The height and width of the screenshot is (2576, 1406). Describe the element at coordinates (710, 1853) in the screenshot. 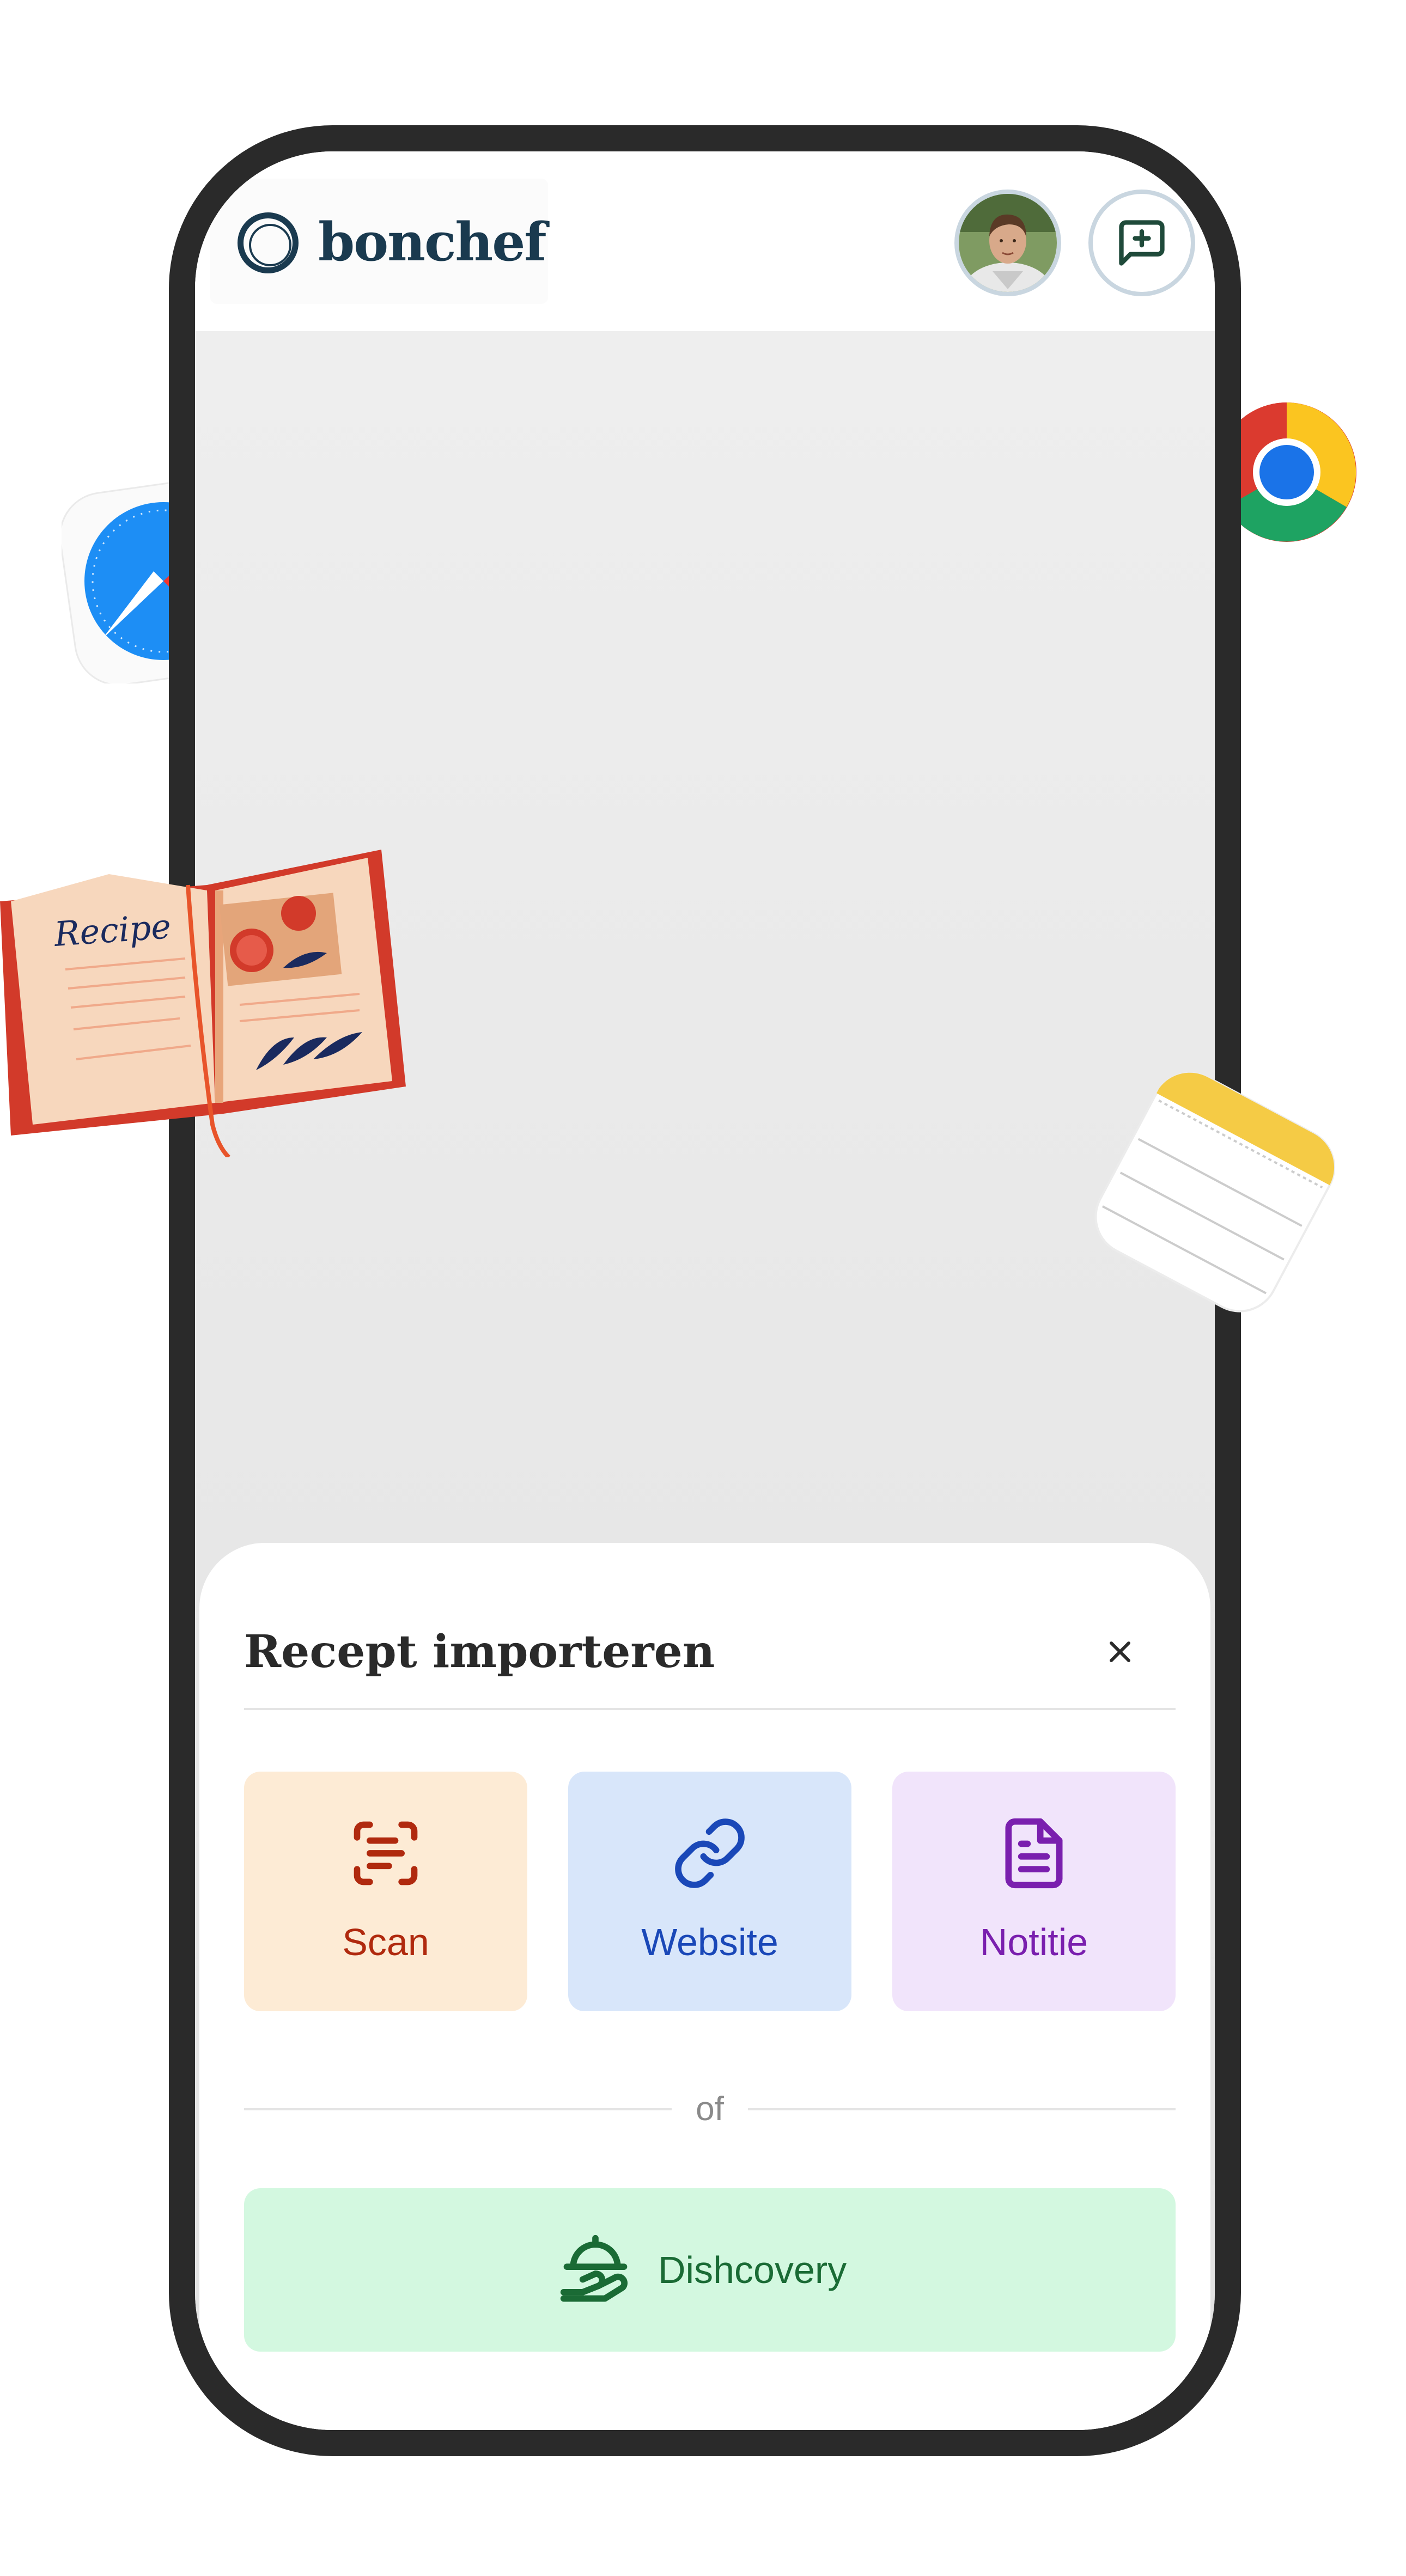

I see `link-icon` at that location.